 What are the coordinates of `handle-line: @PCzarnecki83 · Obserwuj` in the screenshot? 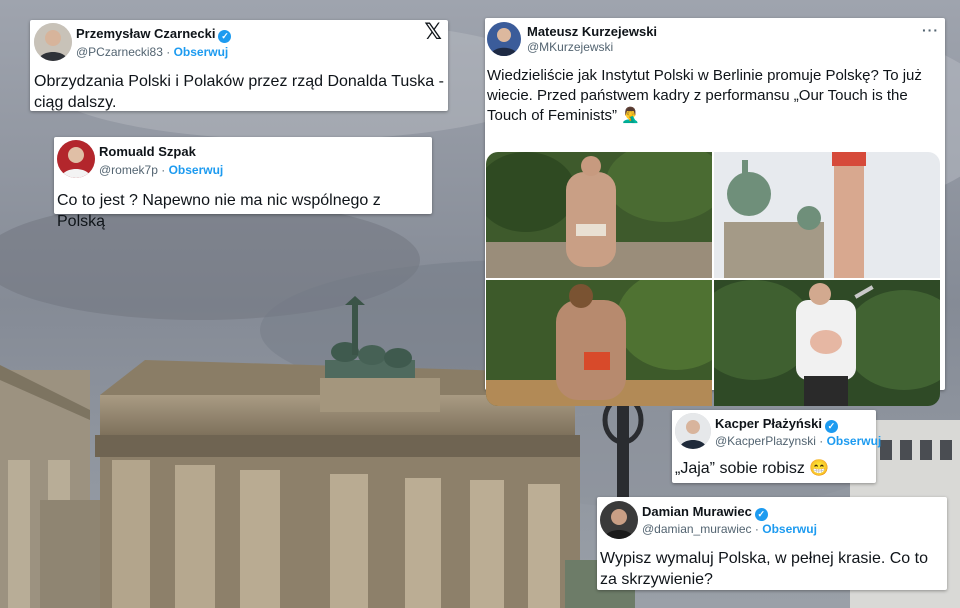 It's located at (152, 52).